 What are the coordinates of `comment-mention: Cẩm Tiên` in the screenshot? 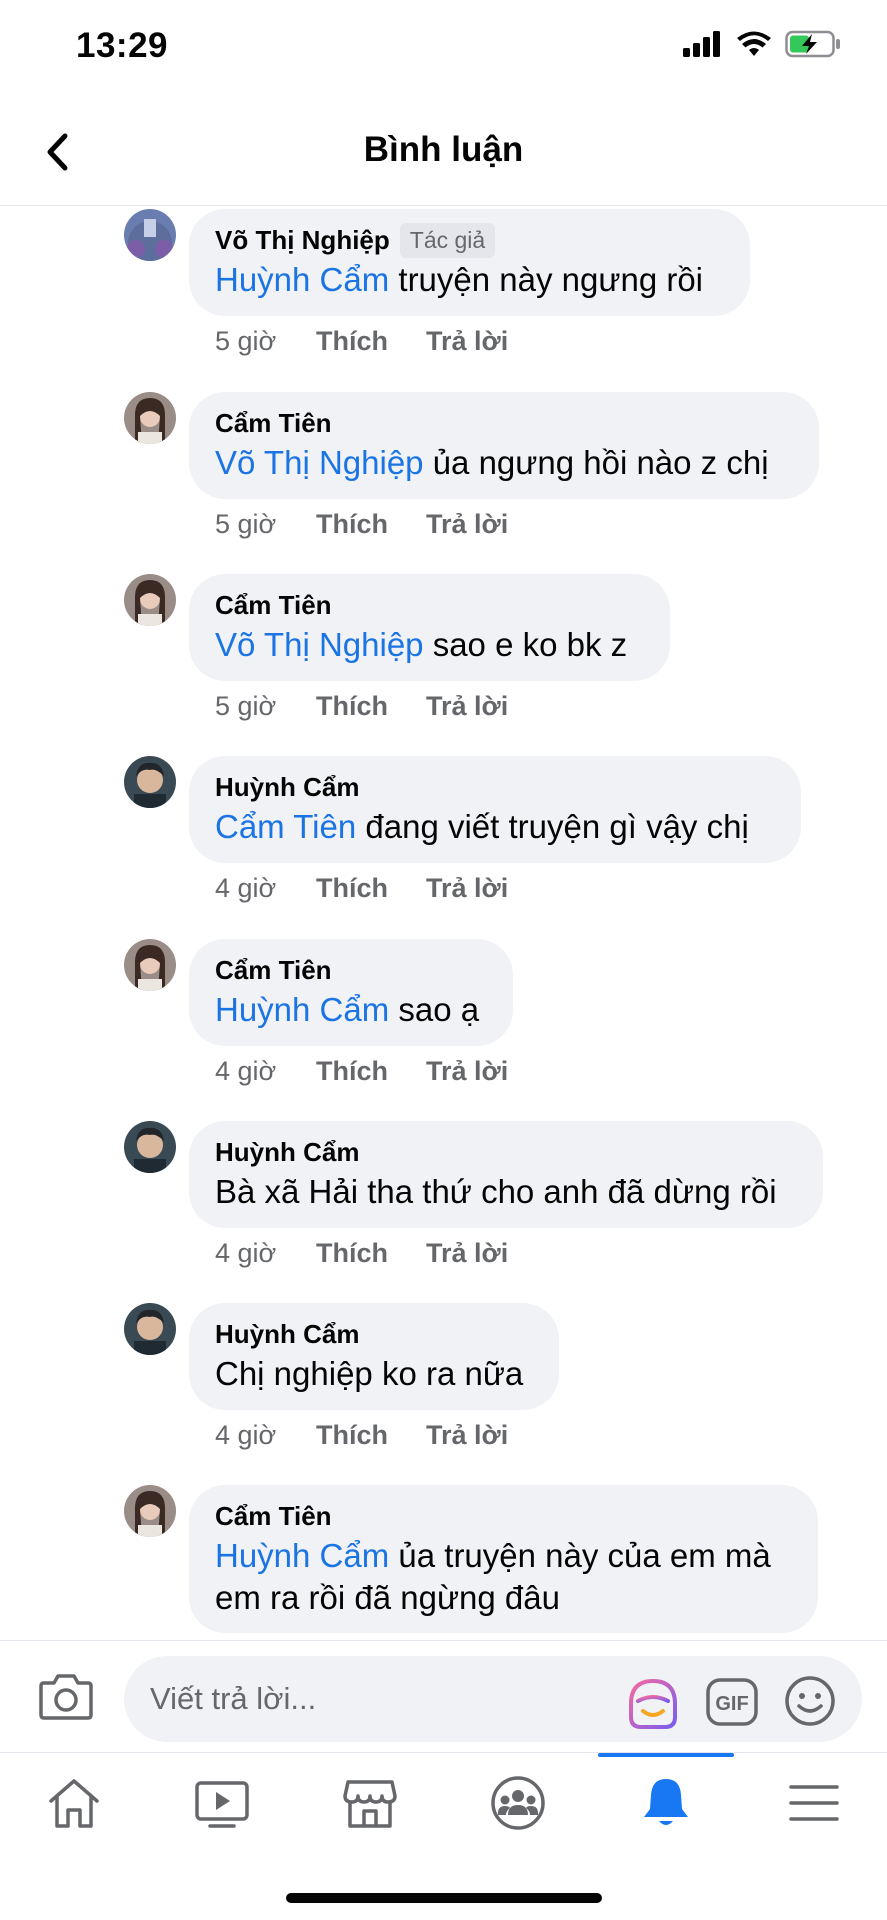 It's located at (285, 826).